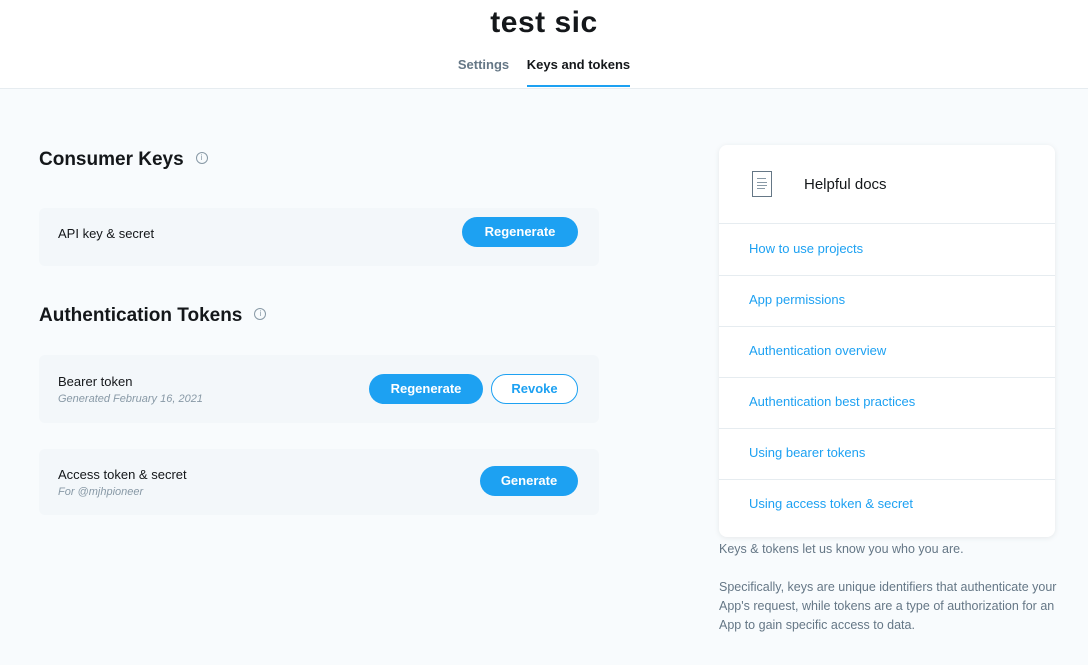  What do you see at coordinates (887, 250) in the screenshot?
I see `doc-link-how-to-use-projects: How to use projects` at bounding box center [887, 250].